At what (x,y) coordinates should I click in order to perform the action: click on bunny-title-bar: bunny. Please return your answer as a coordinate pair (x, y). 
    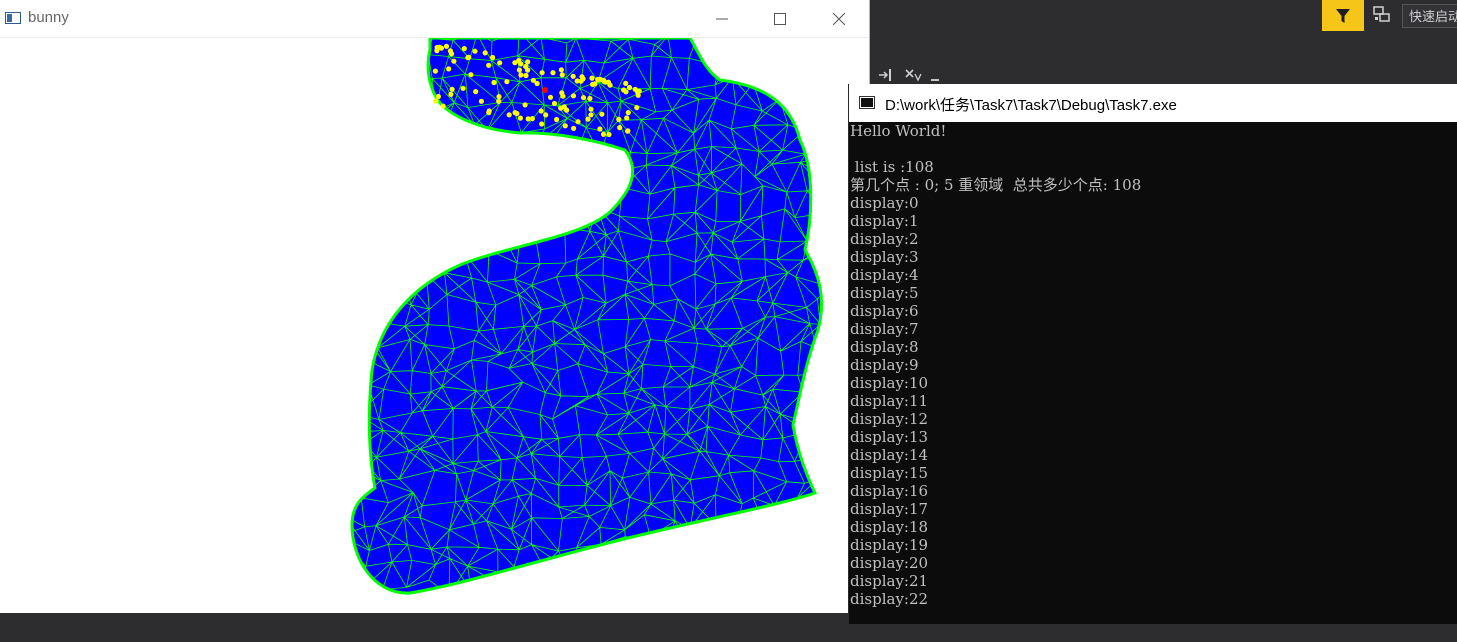
    Looking at the image, I should click on (434, 19).